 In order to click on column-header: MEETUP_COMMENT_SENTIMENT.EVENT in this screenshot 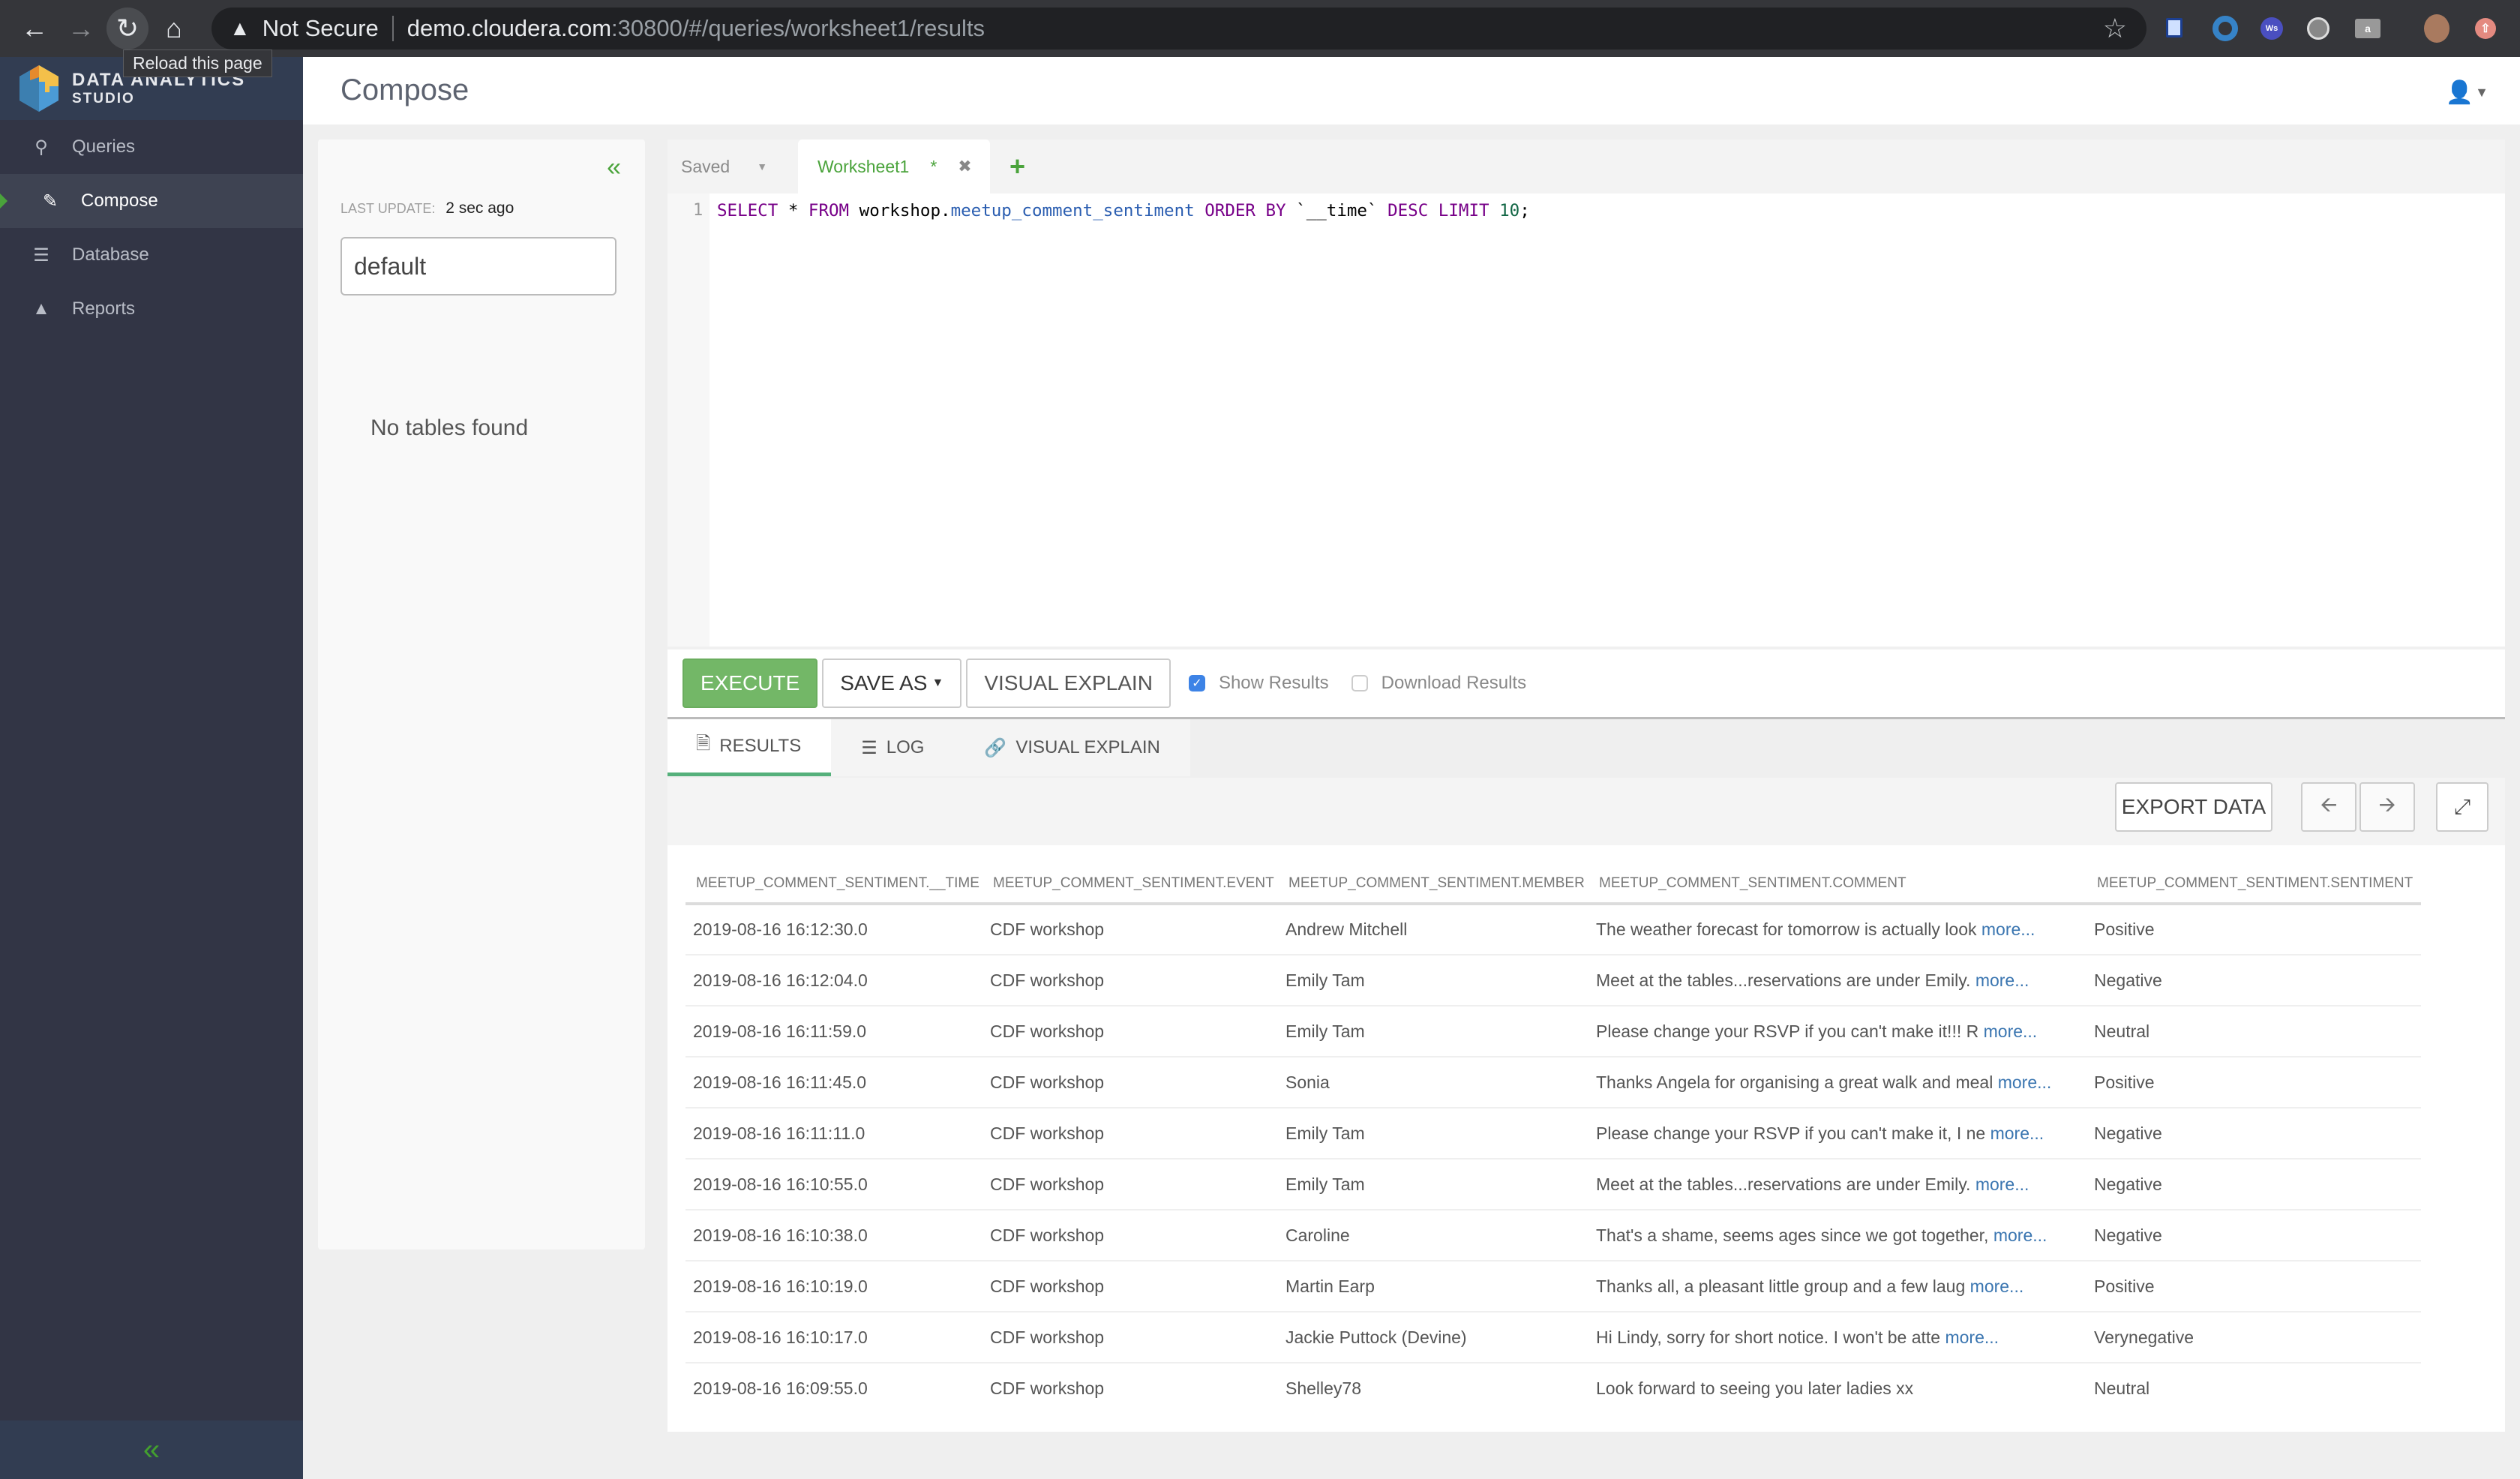, I will do `click(1130, 885)`.